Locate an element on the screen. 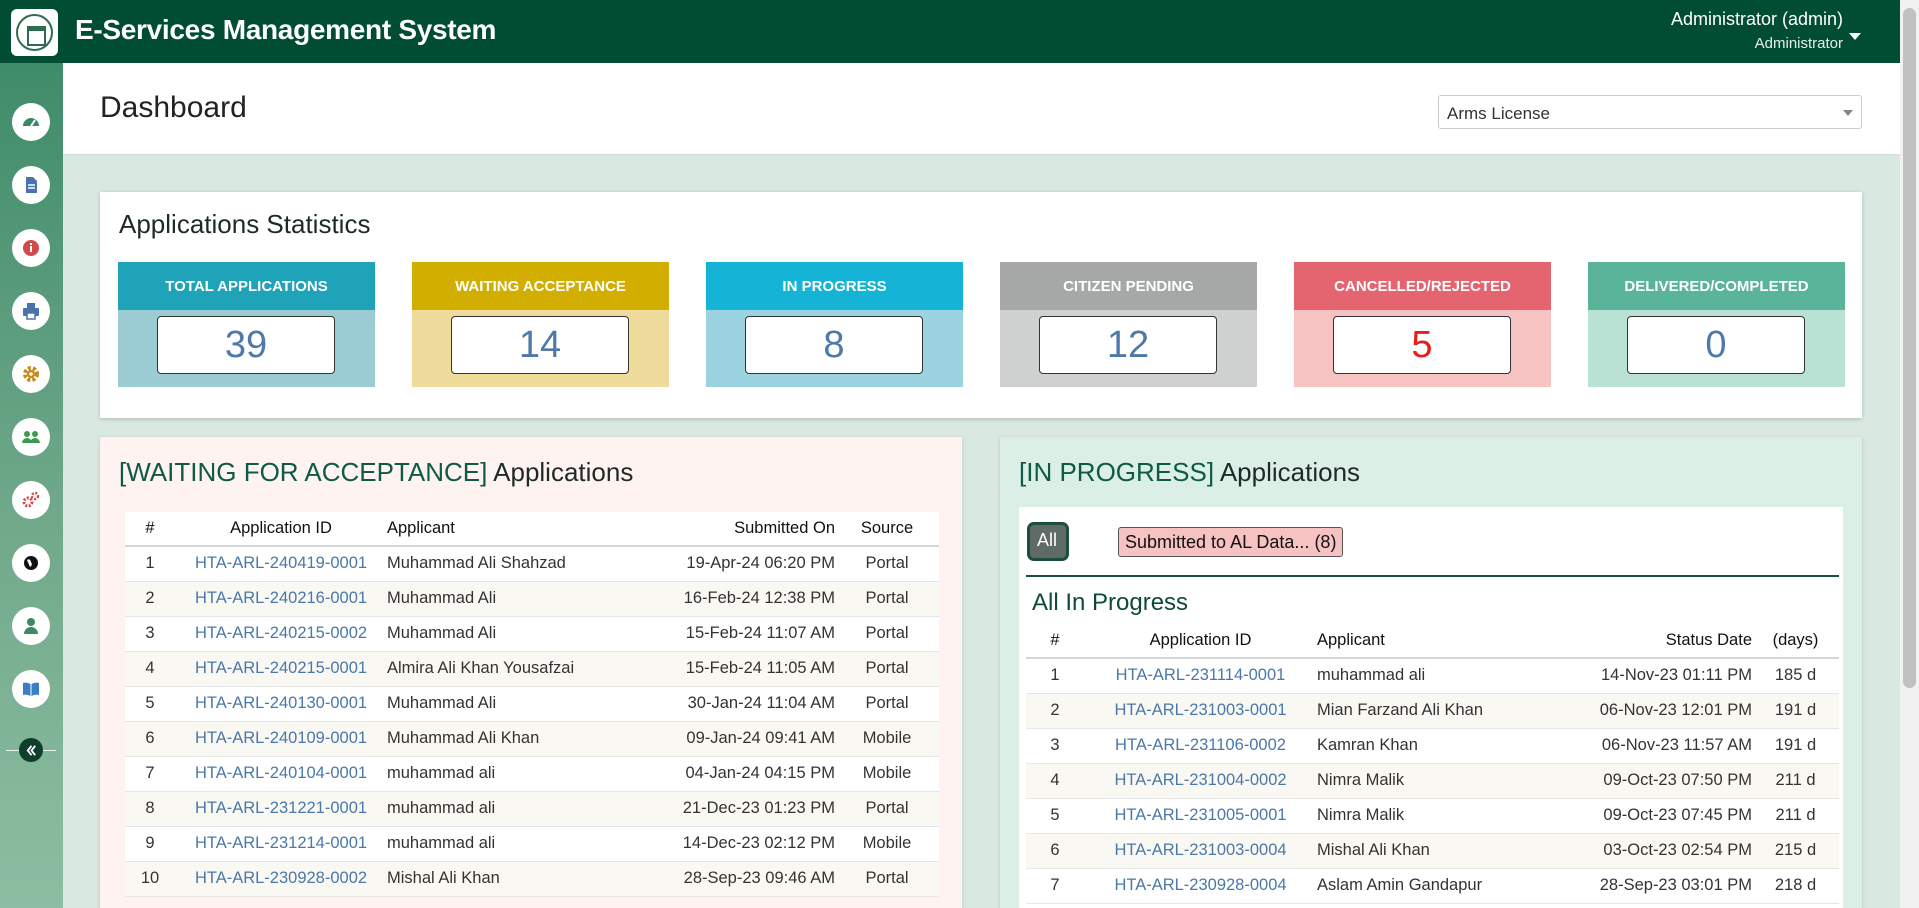  application-id-link: HTA-ARL-231221-0001 is located at coordinates (281, 809).